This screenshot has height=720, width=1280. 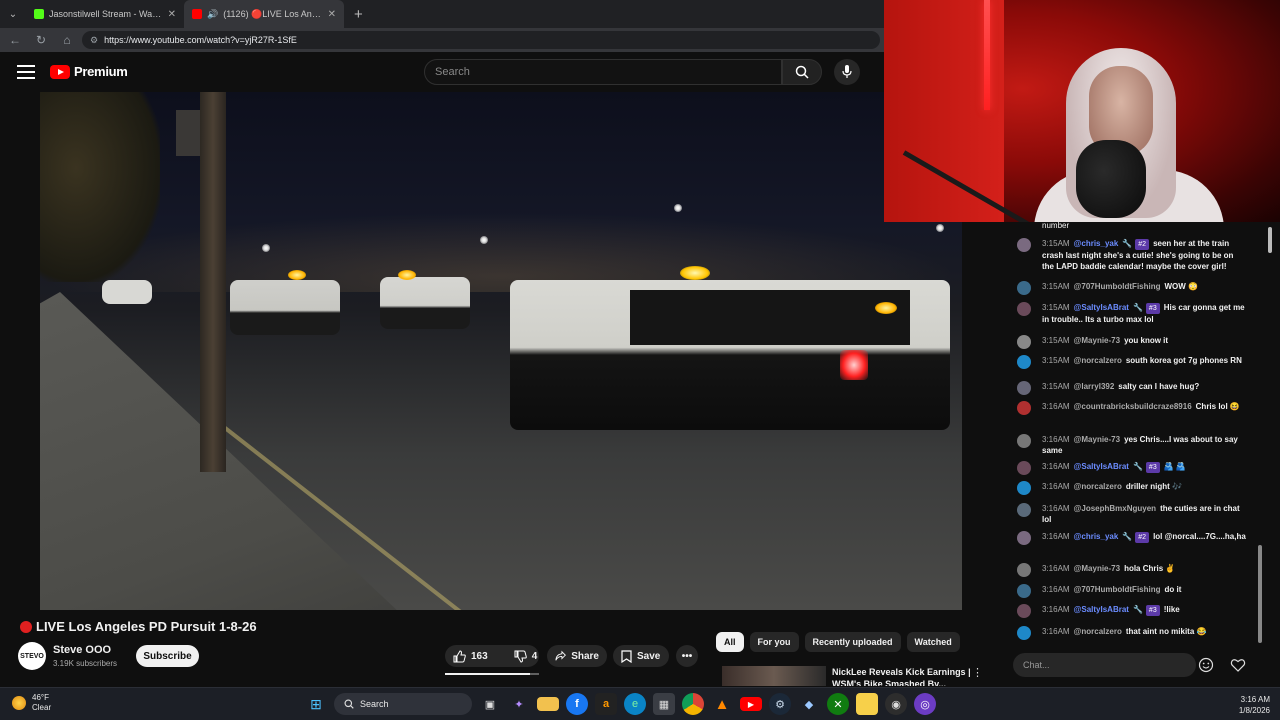 I want to click on scrollbar-thumb, so click(x=1260, y=594).